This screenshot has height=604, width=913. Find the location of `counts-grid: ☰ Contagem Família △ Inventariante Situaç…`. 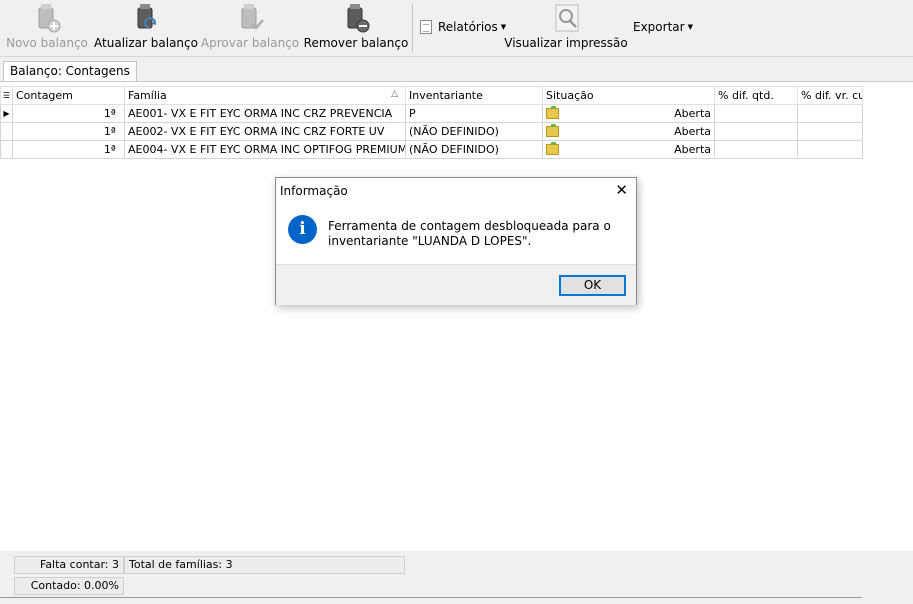

counts-grid: ☰ Contagem Família △ Inventariante Situaç… is located at coordinates (431, 122).